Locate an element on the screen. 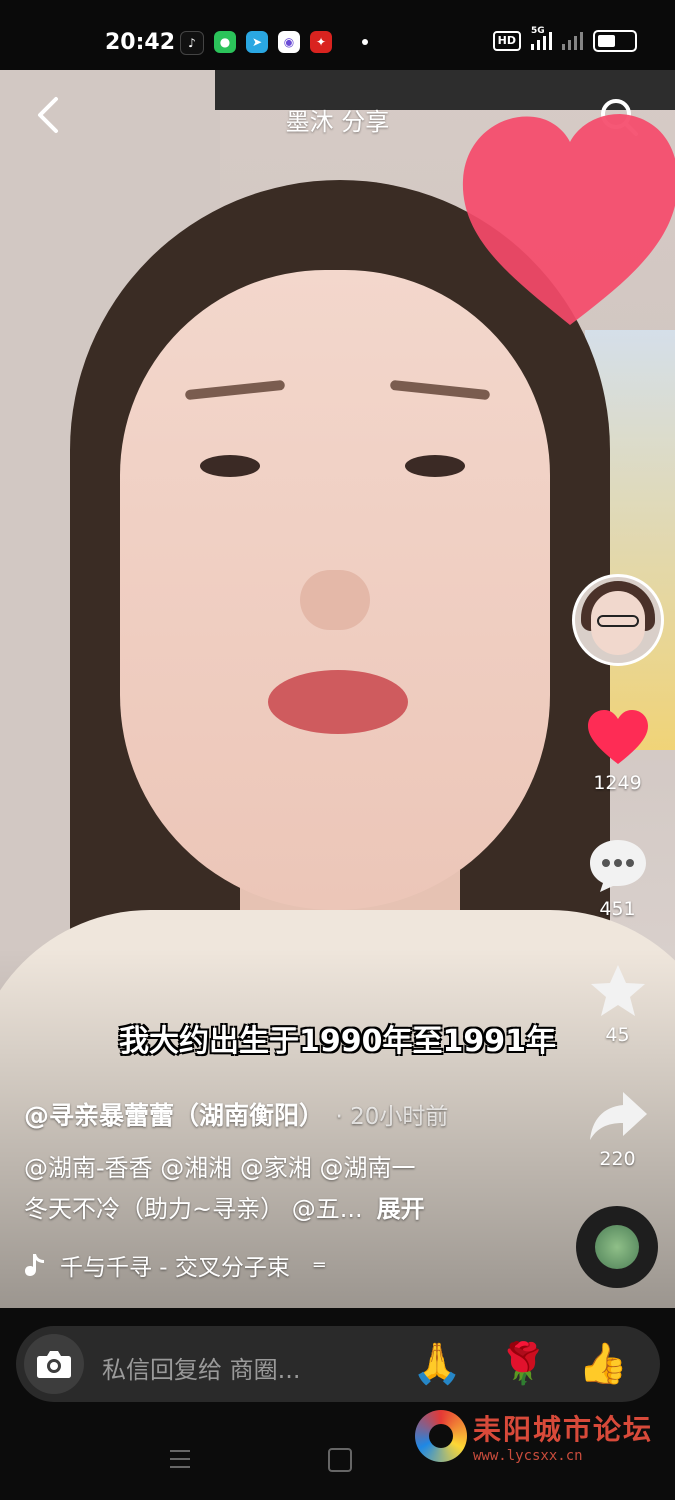  status-time: 20:42 is located at coordinates (140, 42).